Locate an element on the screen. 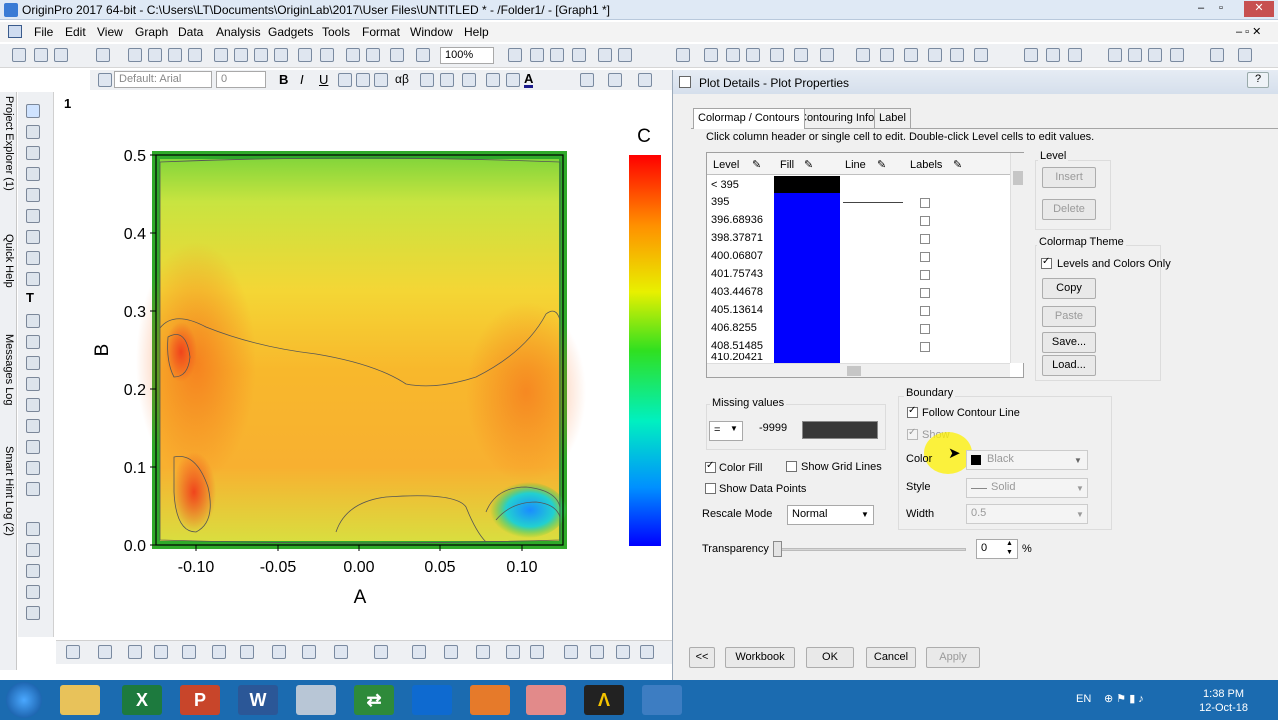  level-cell: 398.37871 is located at coordinates (737, 238).